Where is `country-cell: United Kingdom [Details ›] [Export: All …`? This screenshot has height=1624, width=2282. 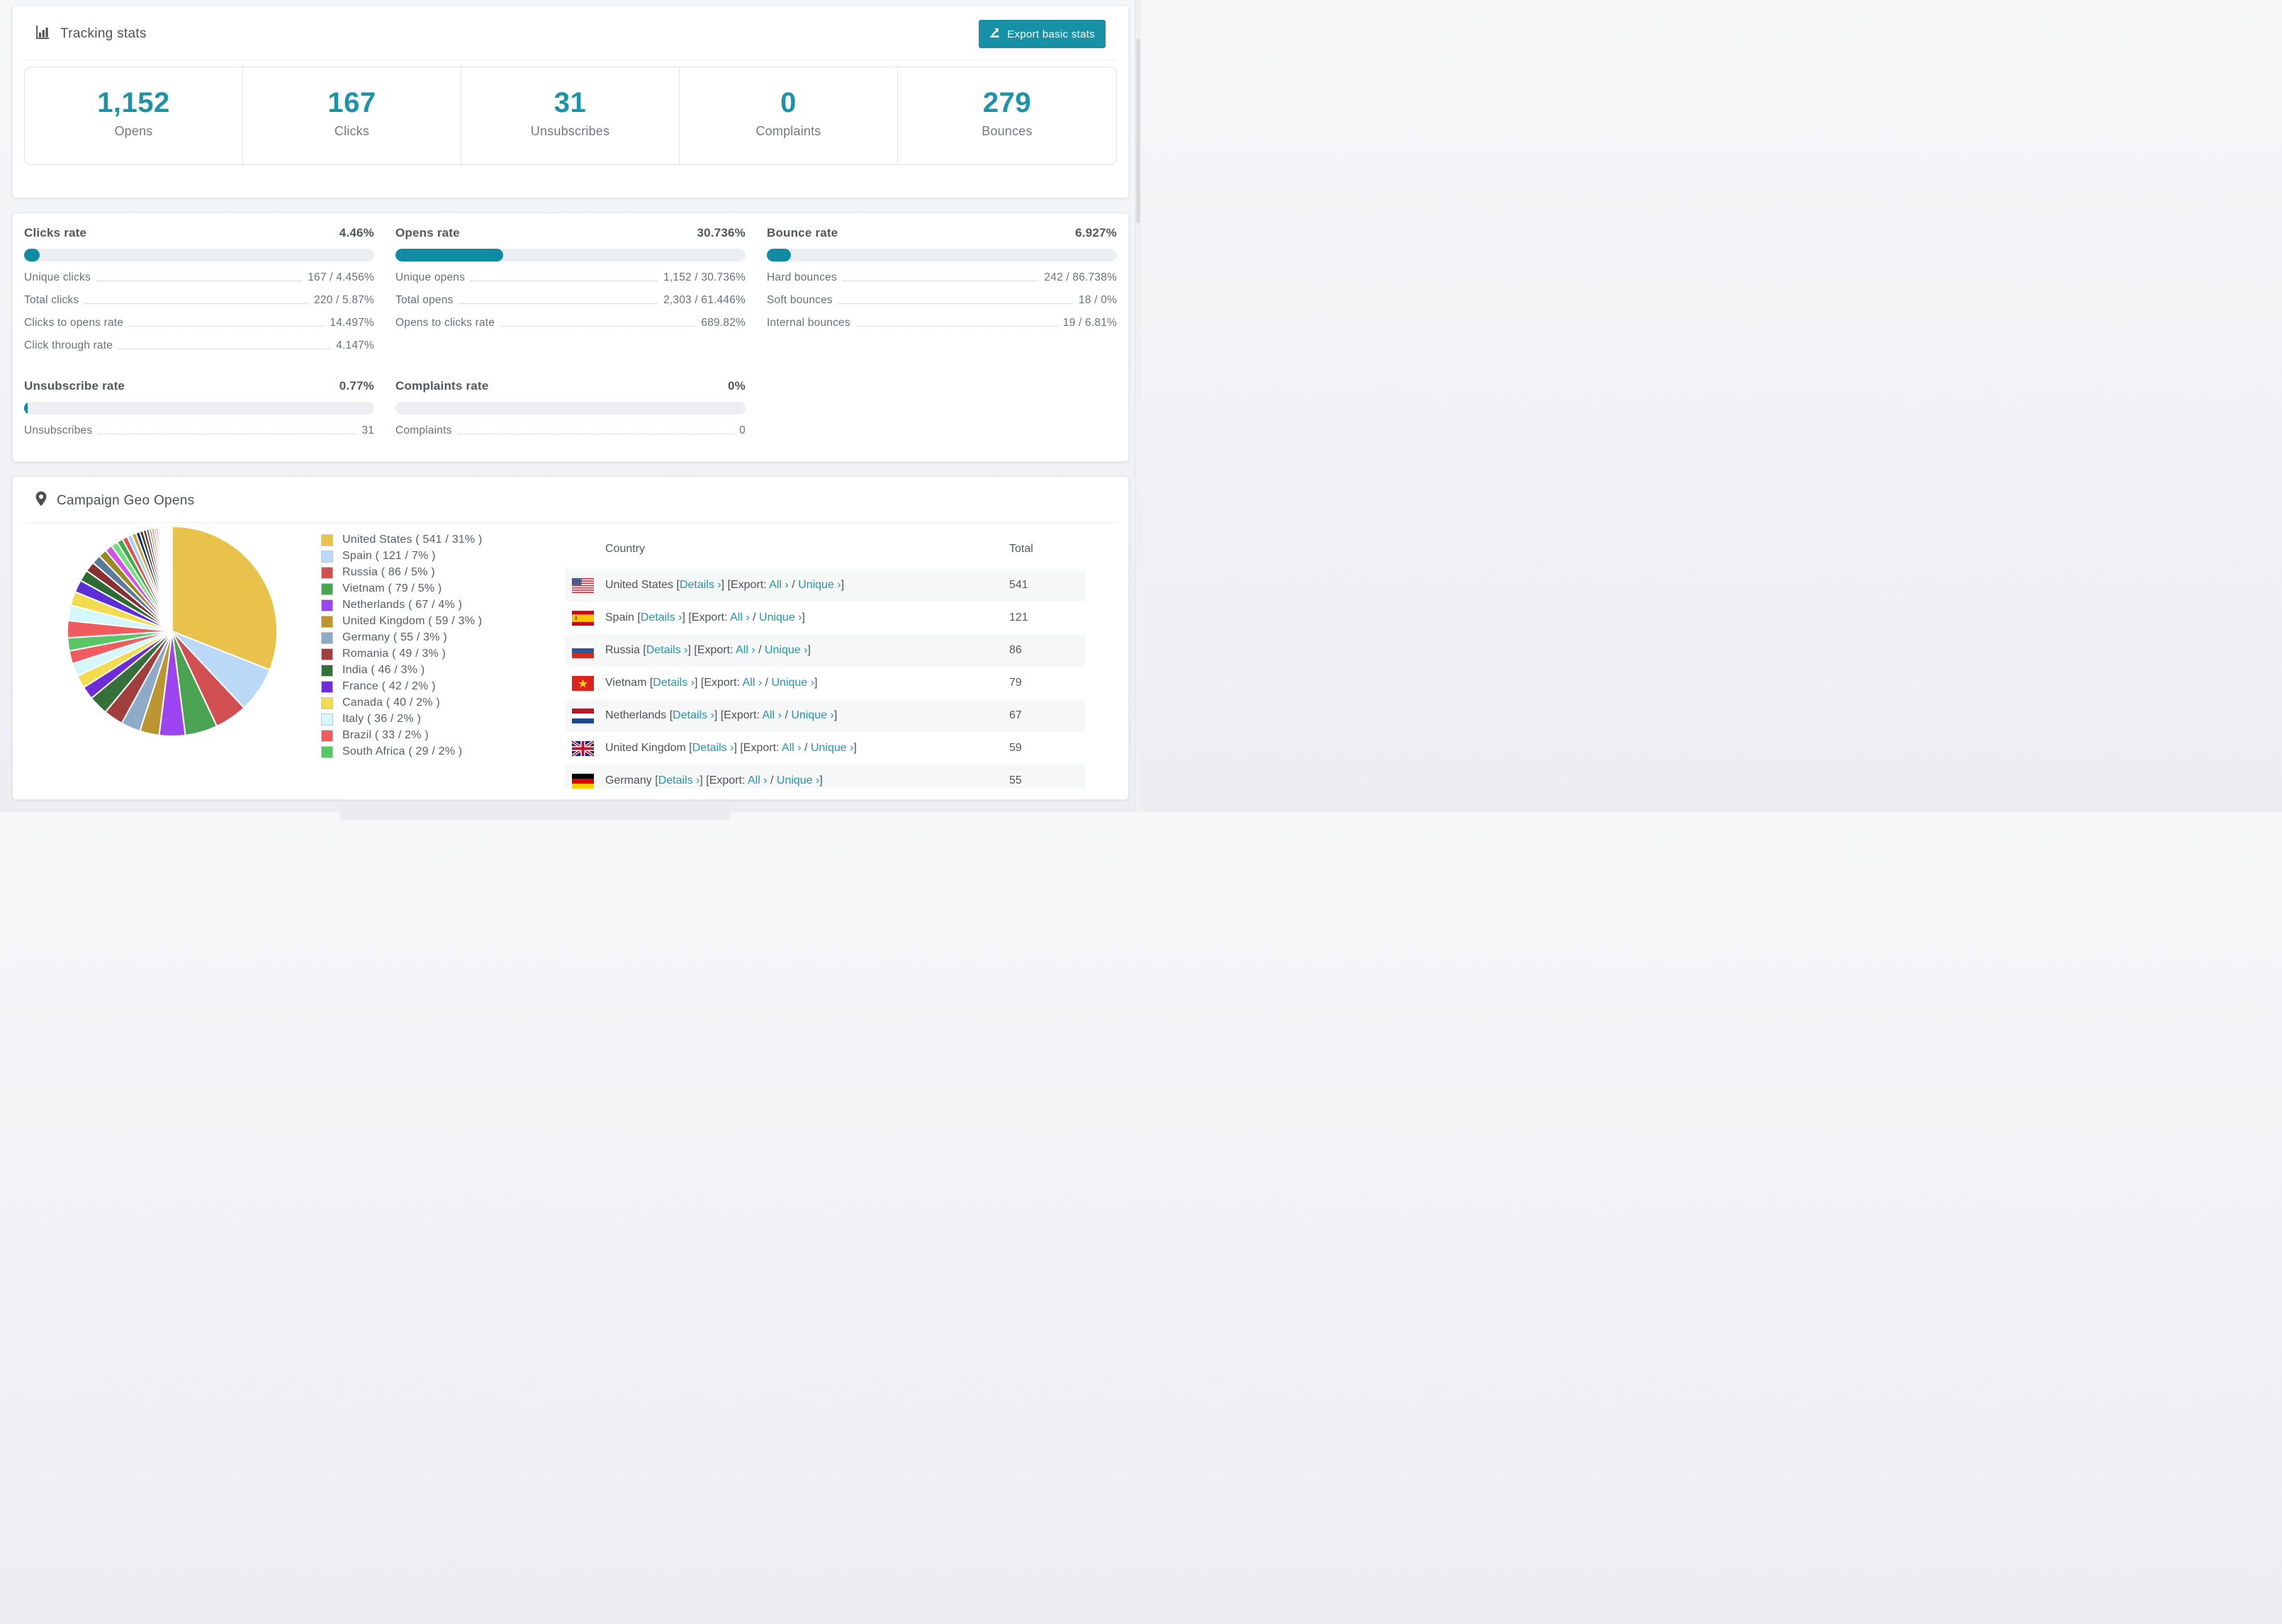
country-cell: United Kingdom [Details ›] [Export: All … is located at coordinates (807, 748).